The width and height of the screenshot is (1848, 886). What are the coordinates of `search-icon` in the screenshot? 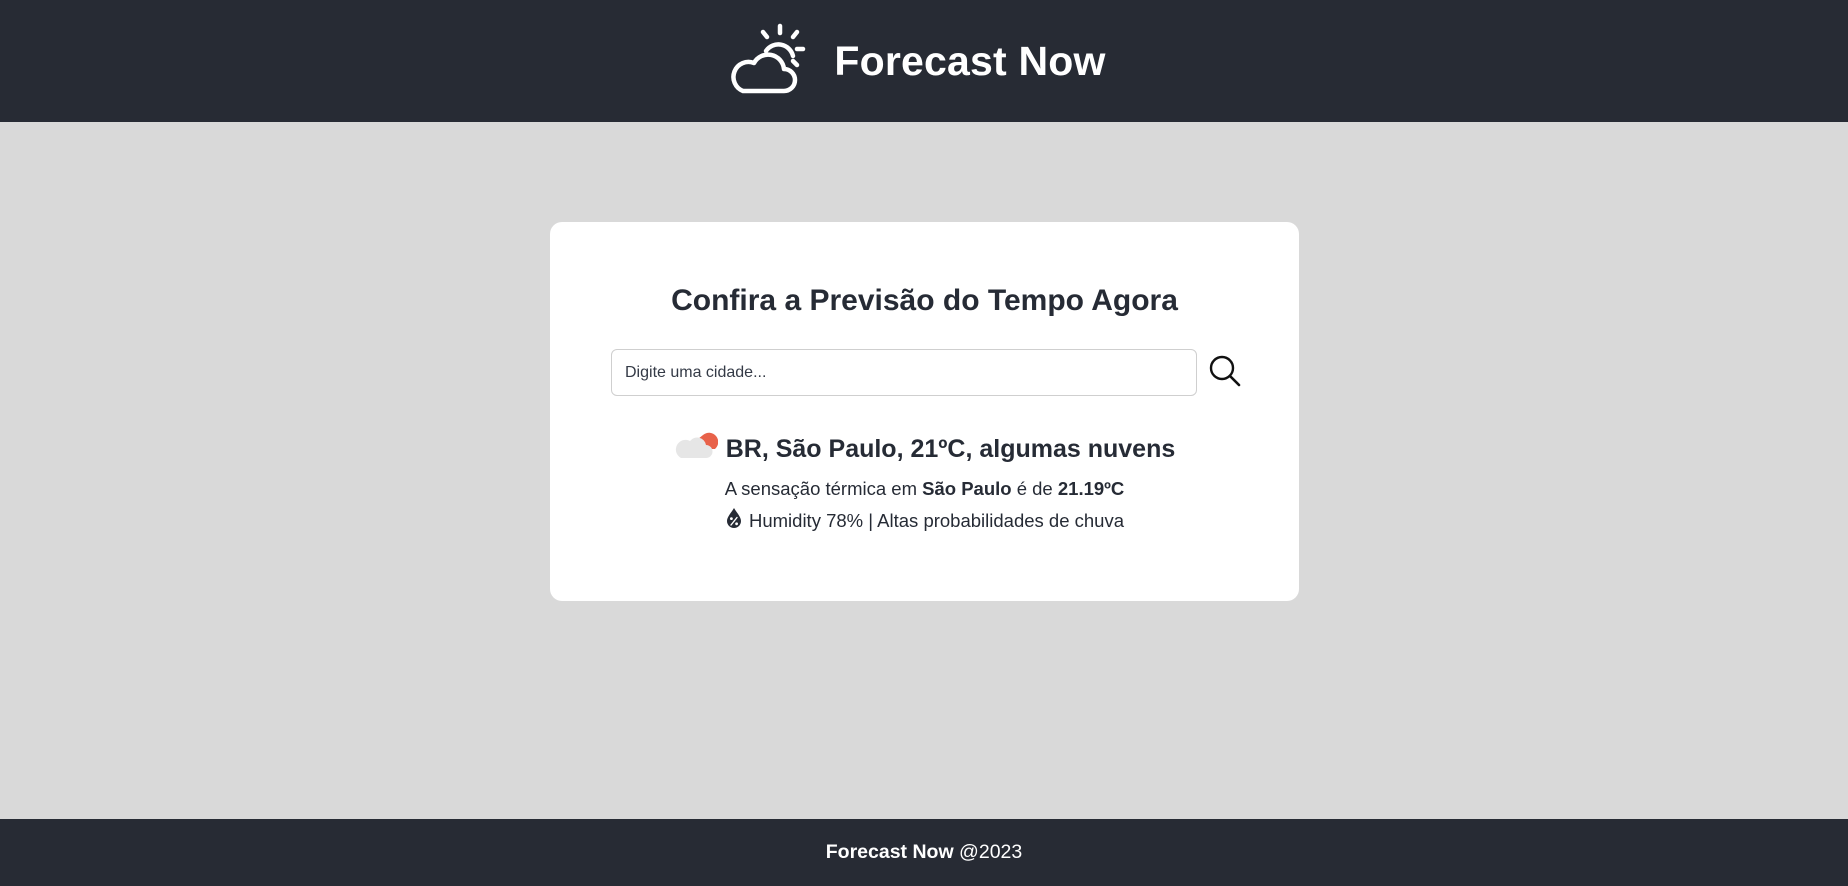 It's located at (1225, 372).